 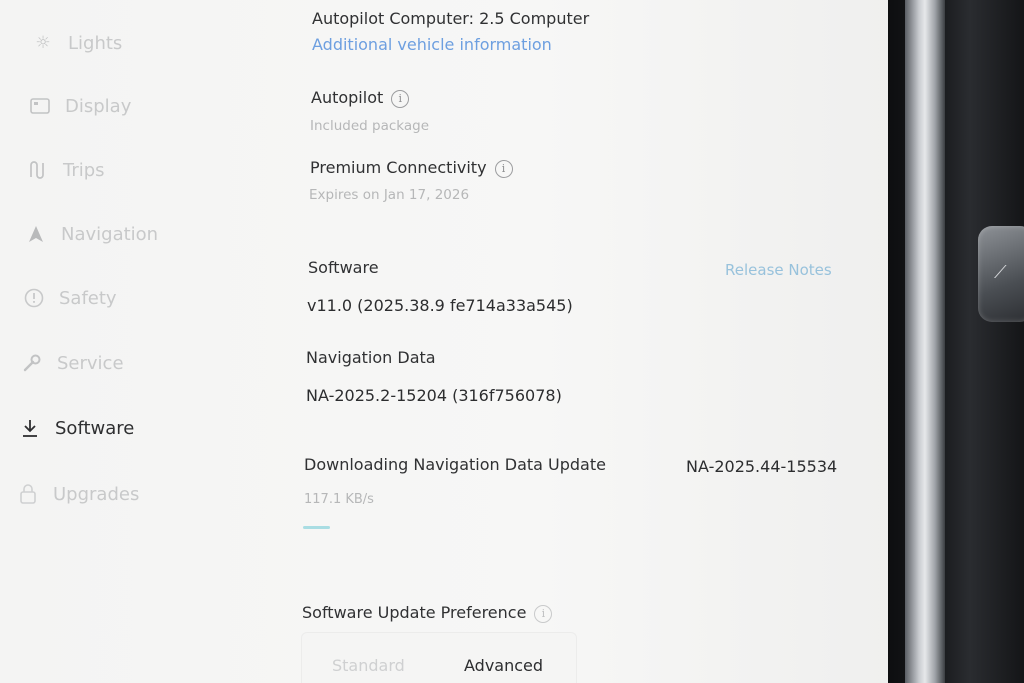 What do you see at coordinates (84, 170) in the screenshot?
I see `sidebar-item-label: Trips` at bounding box center [84, 170].